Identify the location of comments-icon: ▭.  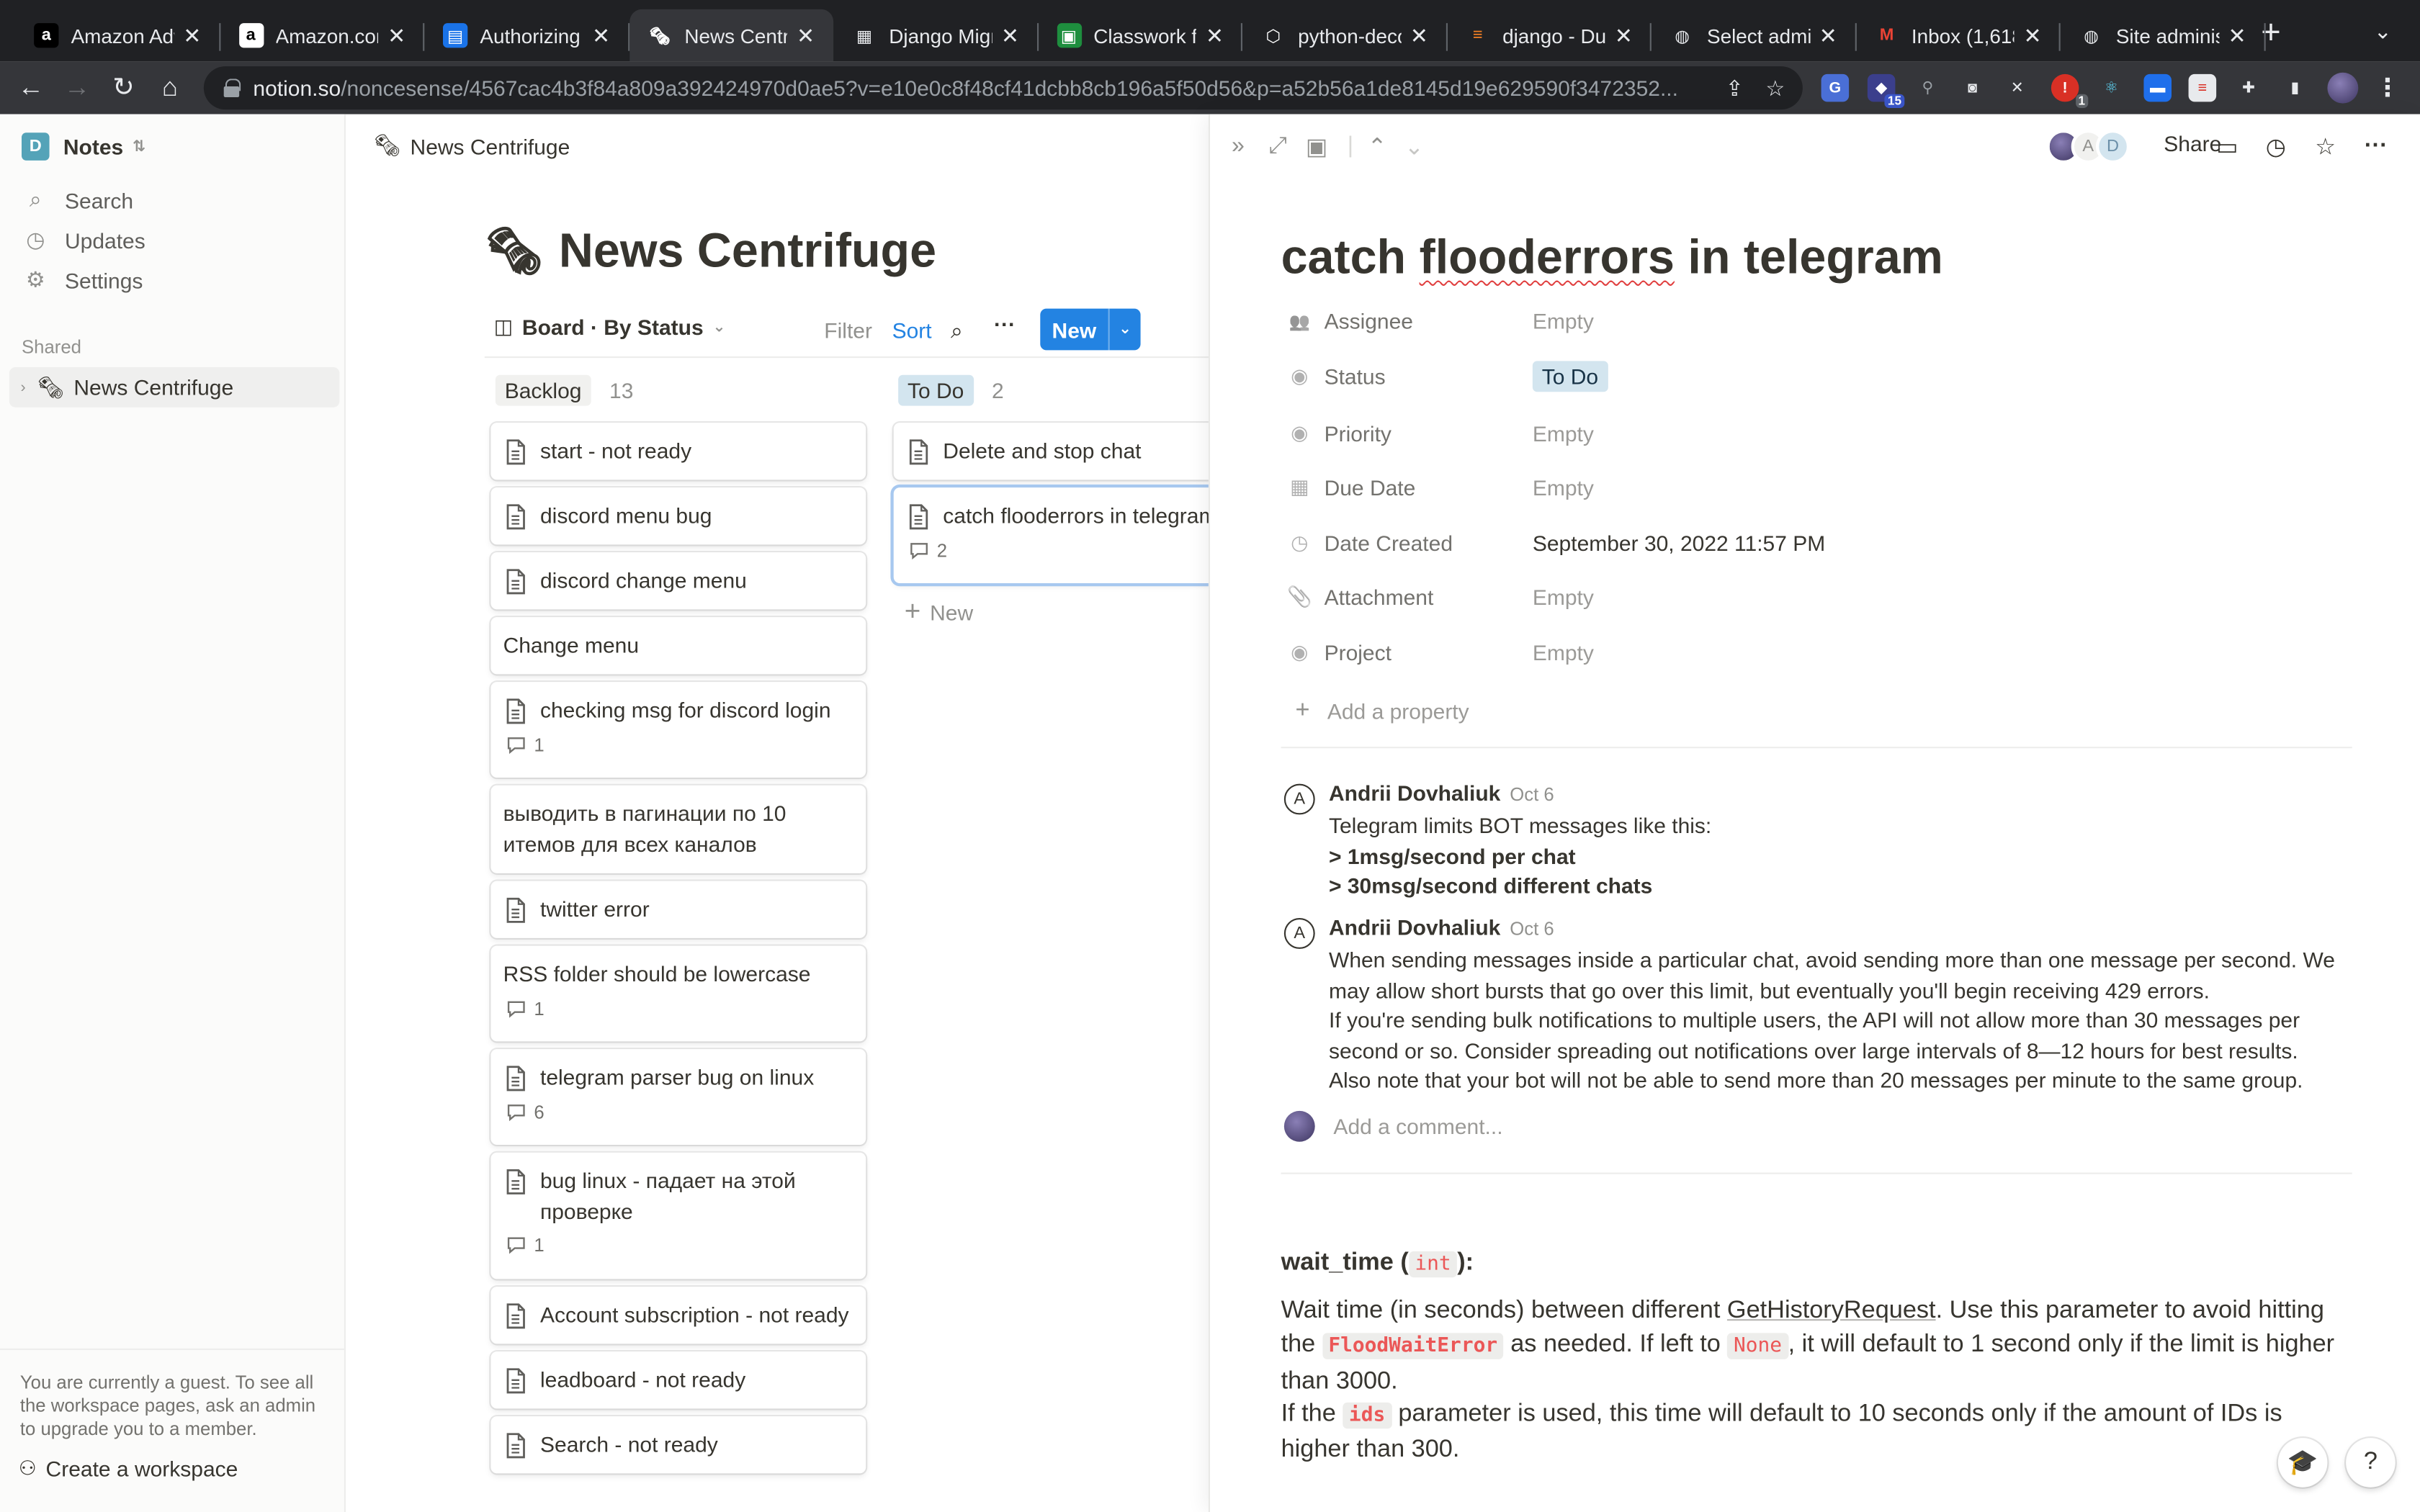
(2227, 146).